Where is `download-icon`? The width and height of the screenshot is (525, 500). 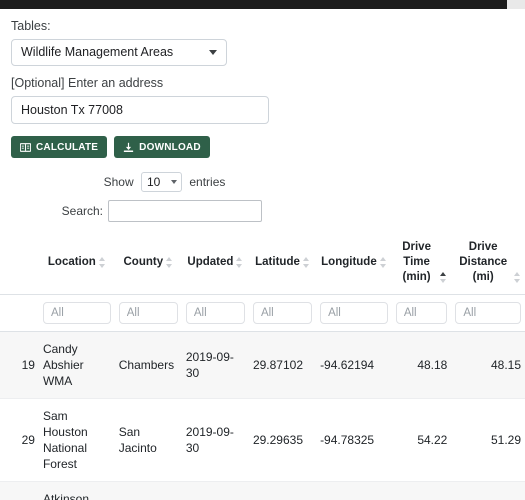 download-icon is located at coordinates (128, 147).